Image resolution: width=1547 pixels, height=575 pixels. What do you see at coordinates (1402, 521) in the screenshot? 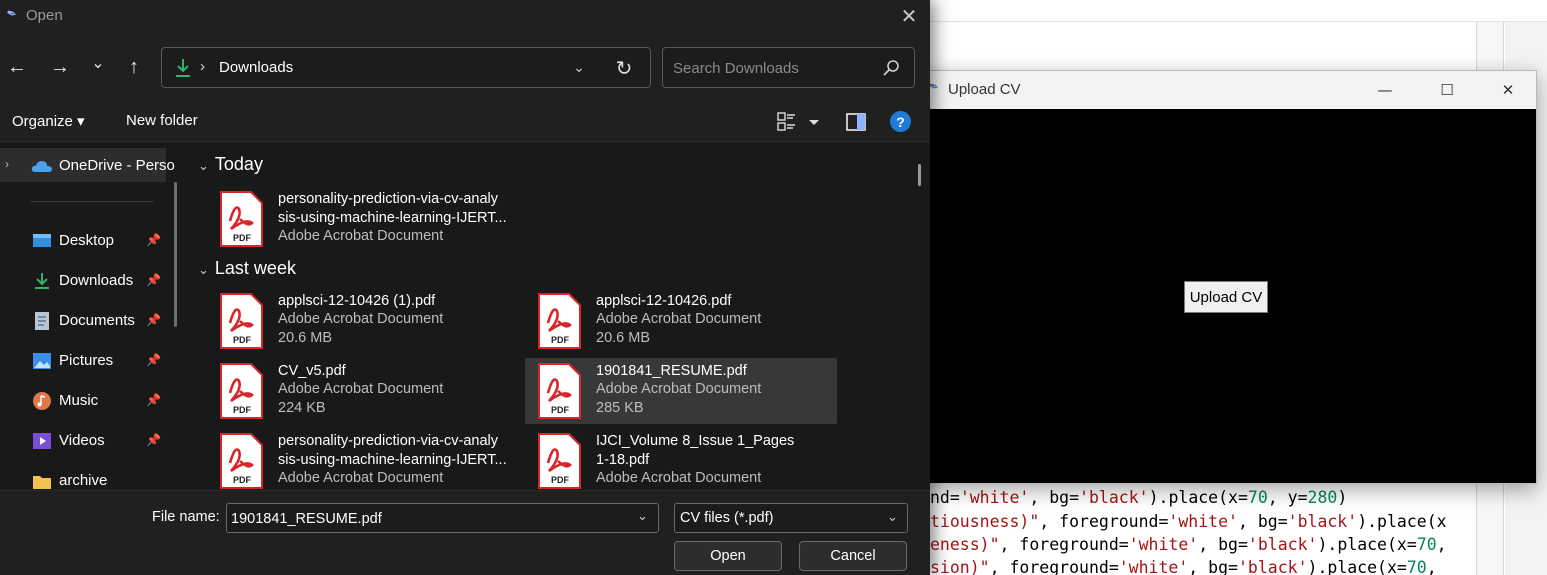
I see `code-token: ).place(x` at bounding box center [1402, 521].